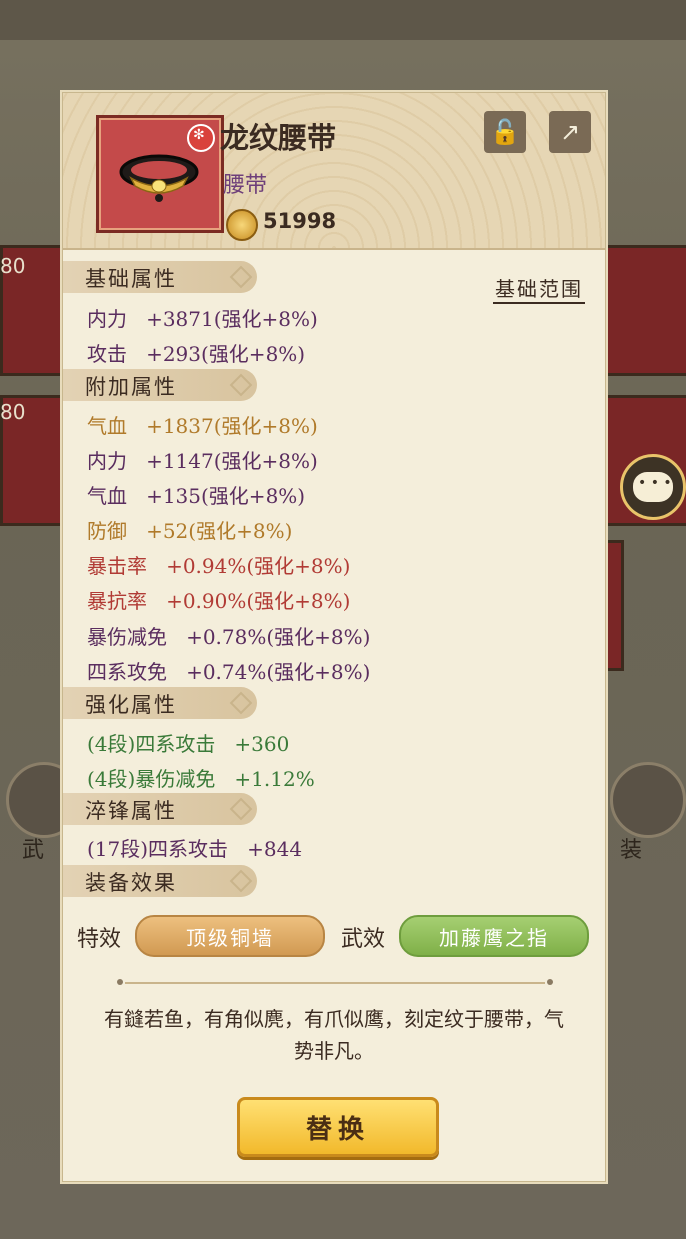 Image resolution: width=686 pixels, height=1239 pixels. Describe the element at coordinates (335, 982) in the screenshot. I see `divider` at that location.